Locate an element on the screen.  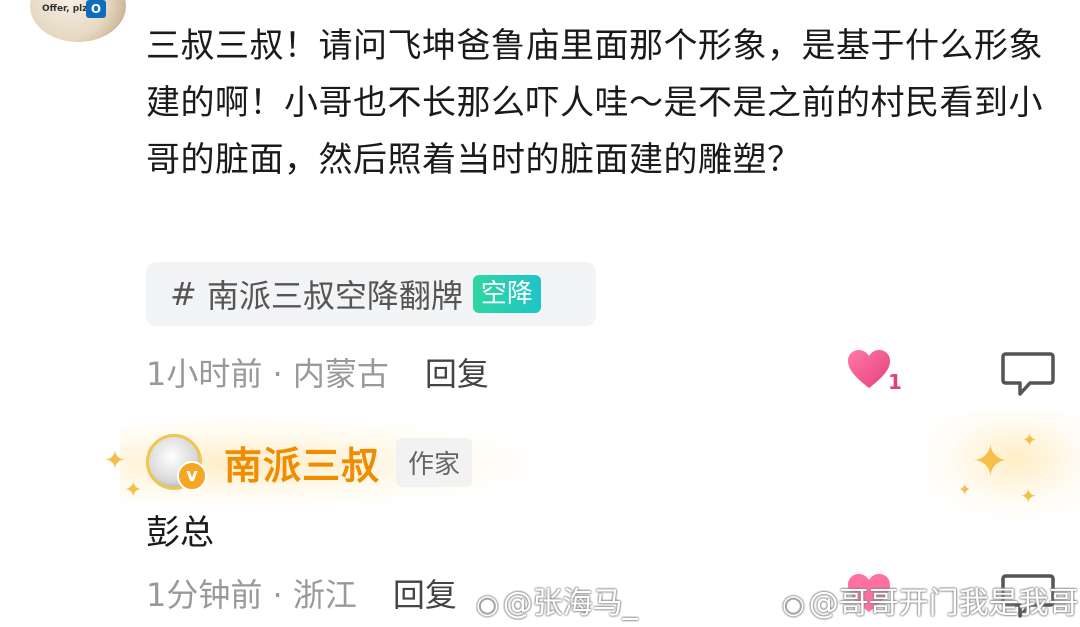
avatar-caption: Offer, plz is located at coordinates (65, 9).